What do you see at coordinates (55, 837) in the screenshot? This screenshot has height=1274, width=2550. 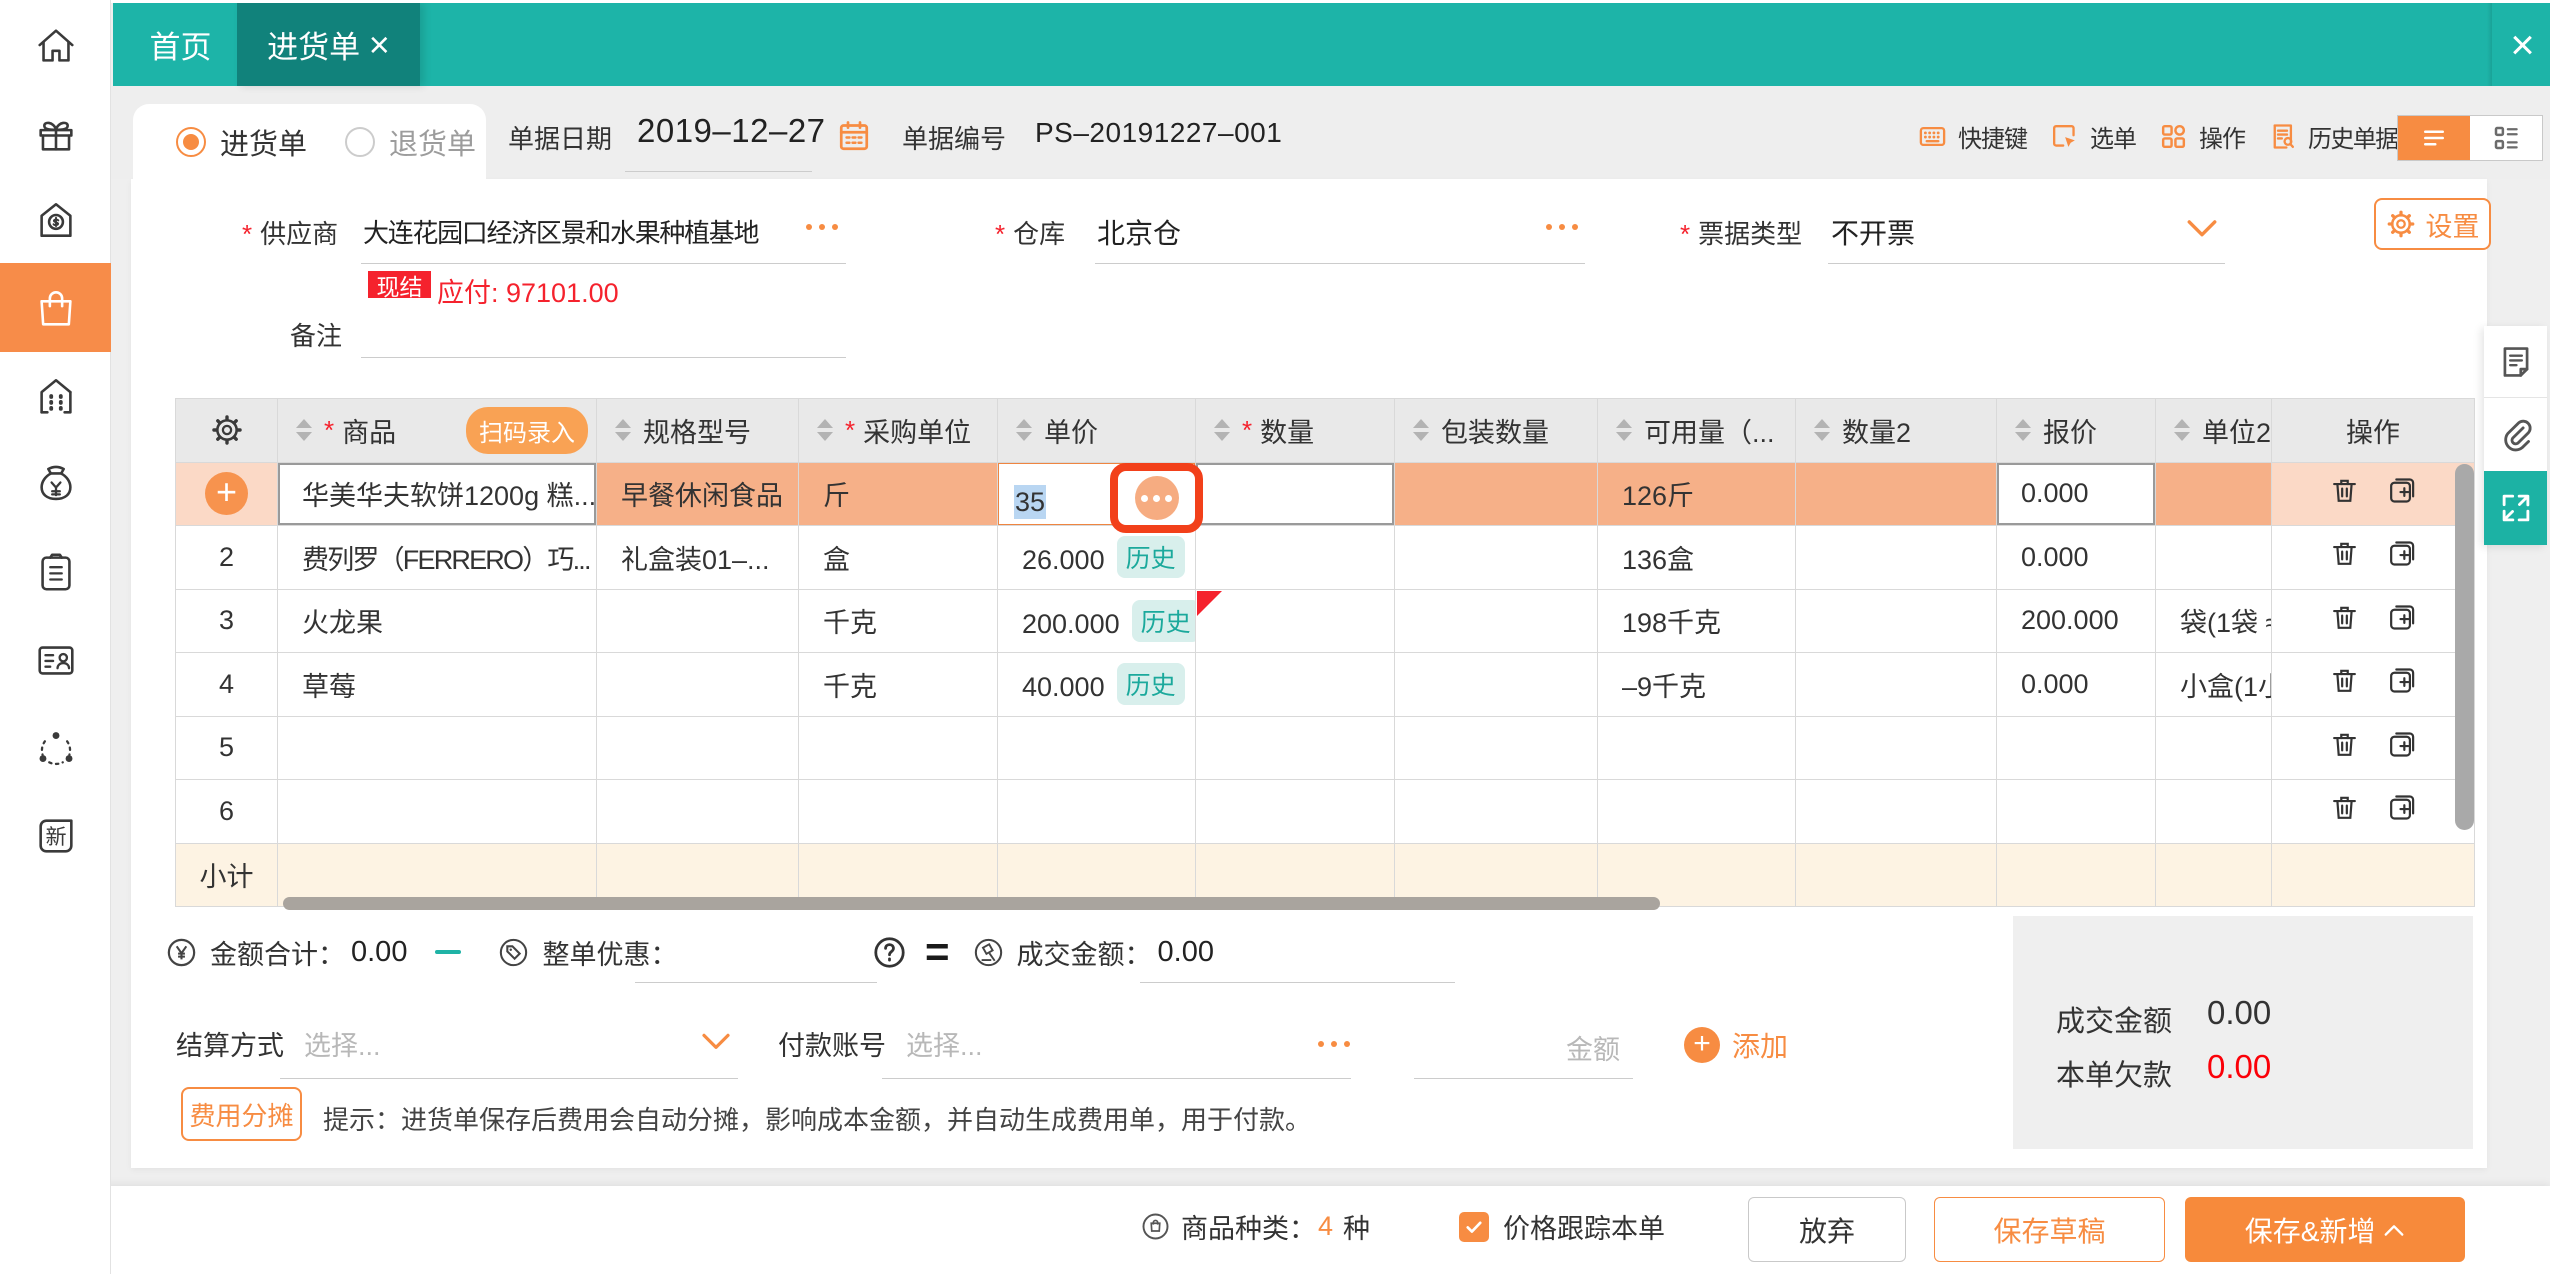 I see `svg-text: 新` at bounding box center [55, 837].